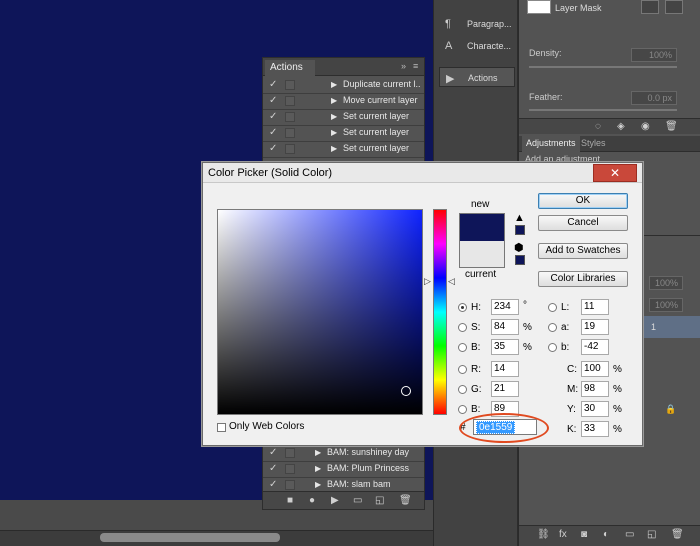  Describe the element at coordinates (583, 201) in the screenshot. I see `ok-button: OK` at that location.